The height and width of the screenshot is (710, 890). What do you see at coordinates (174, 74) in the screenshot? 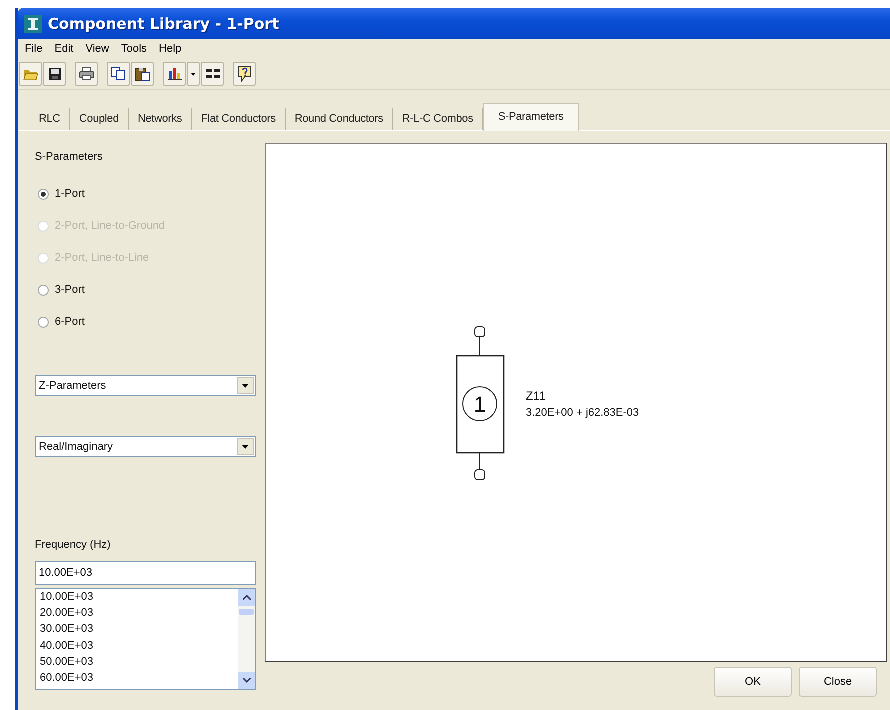
I see `bar-chart-icon` at bounding box center [174, 74].